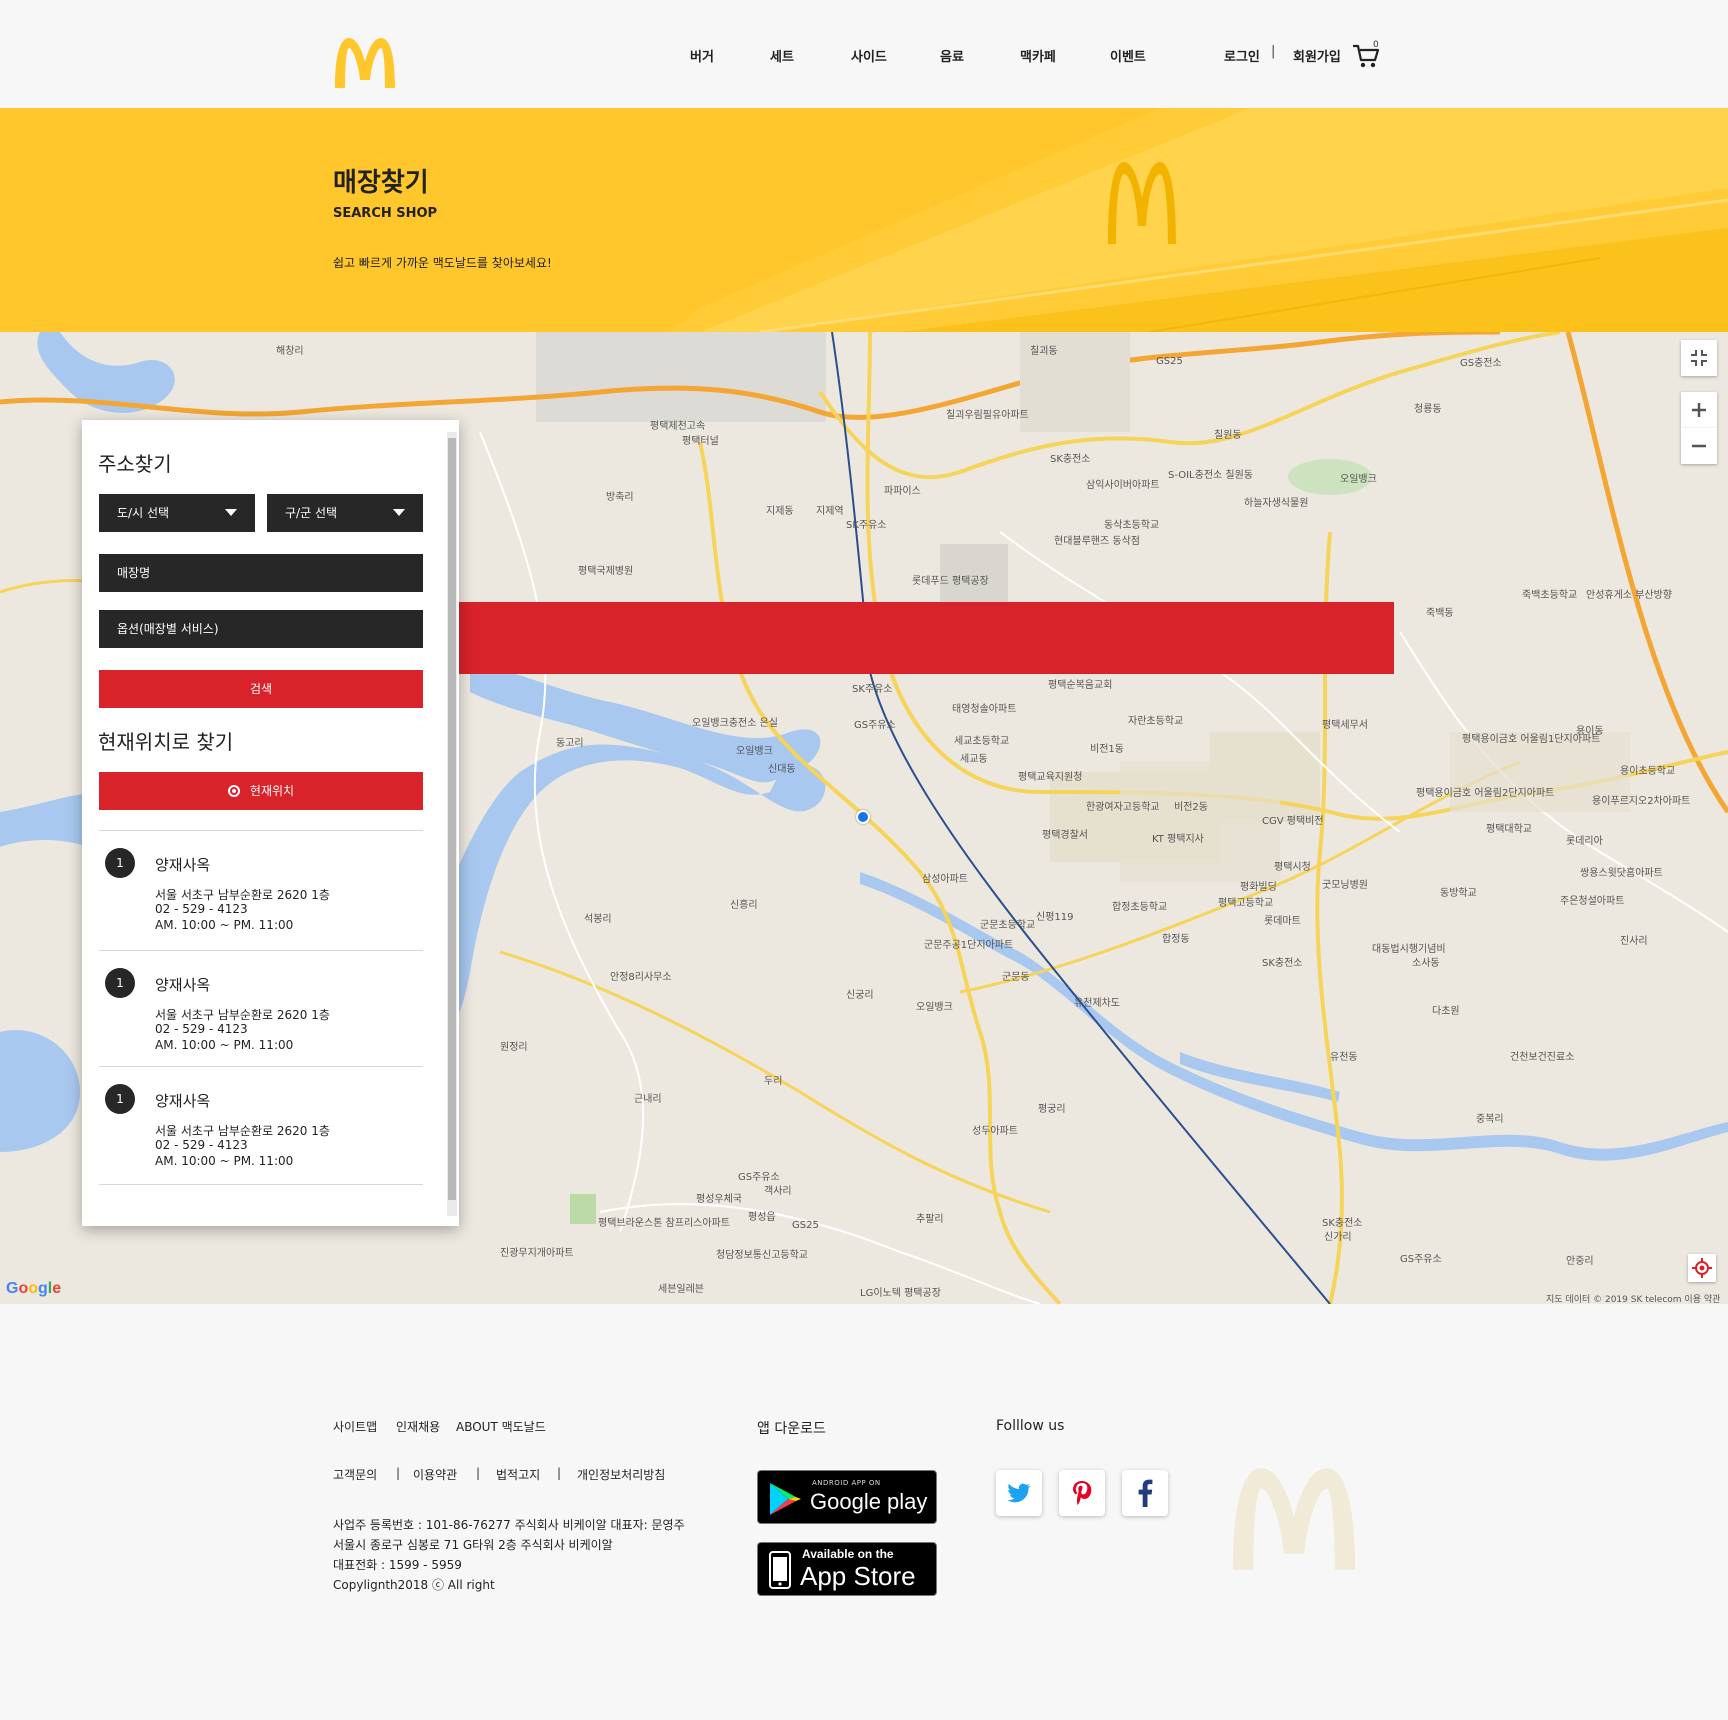 This screenshot has height=1720, width=1728. Describe the element at coordinates (261, 573) in the screenshot. I see `store-name-input: 매장명` at that location.